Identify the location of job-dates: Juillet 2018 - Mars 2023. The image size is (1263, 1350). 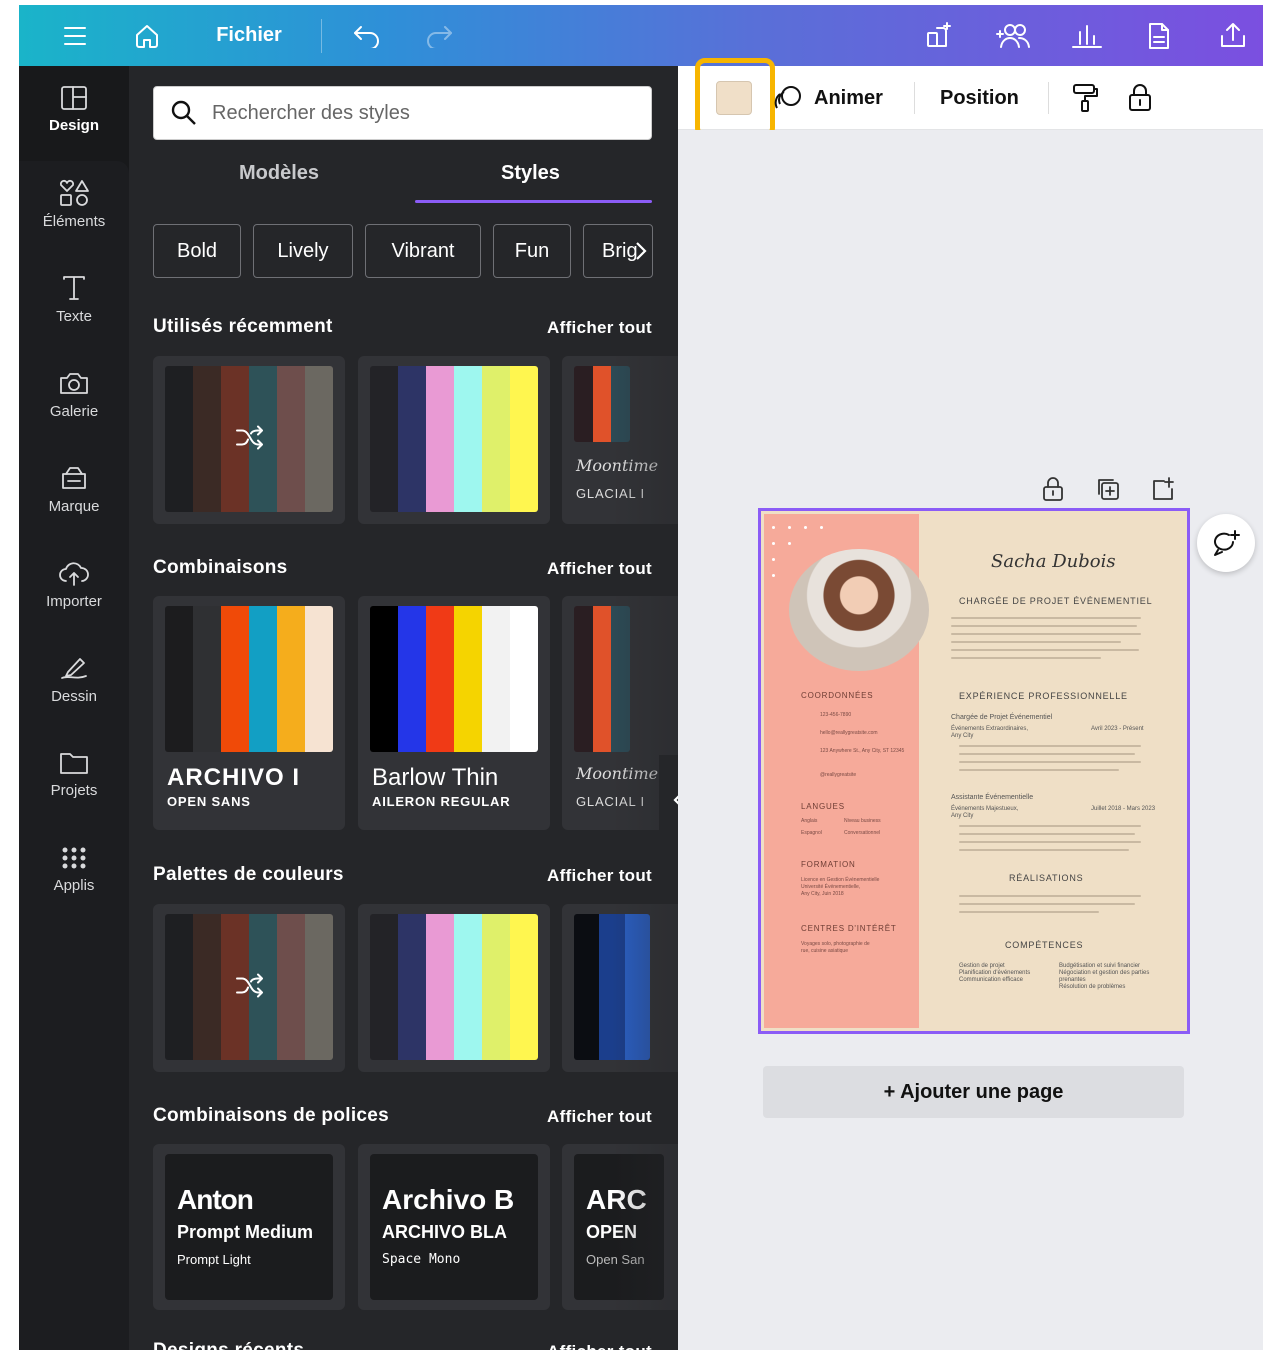
(1123, 809).